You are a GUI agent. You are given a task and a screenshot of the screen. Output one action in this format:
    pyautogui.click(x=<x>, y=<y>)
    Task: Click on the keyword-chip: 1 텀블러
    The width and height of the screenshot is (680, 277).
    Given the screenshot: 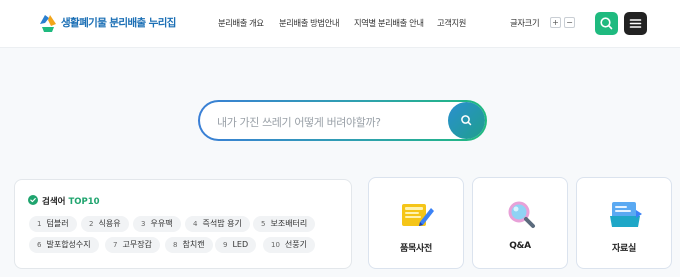 What is the action you would take?
    pyautogui.click(x=53, y=224)
    